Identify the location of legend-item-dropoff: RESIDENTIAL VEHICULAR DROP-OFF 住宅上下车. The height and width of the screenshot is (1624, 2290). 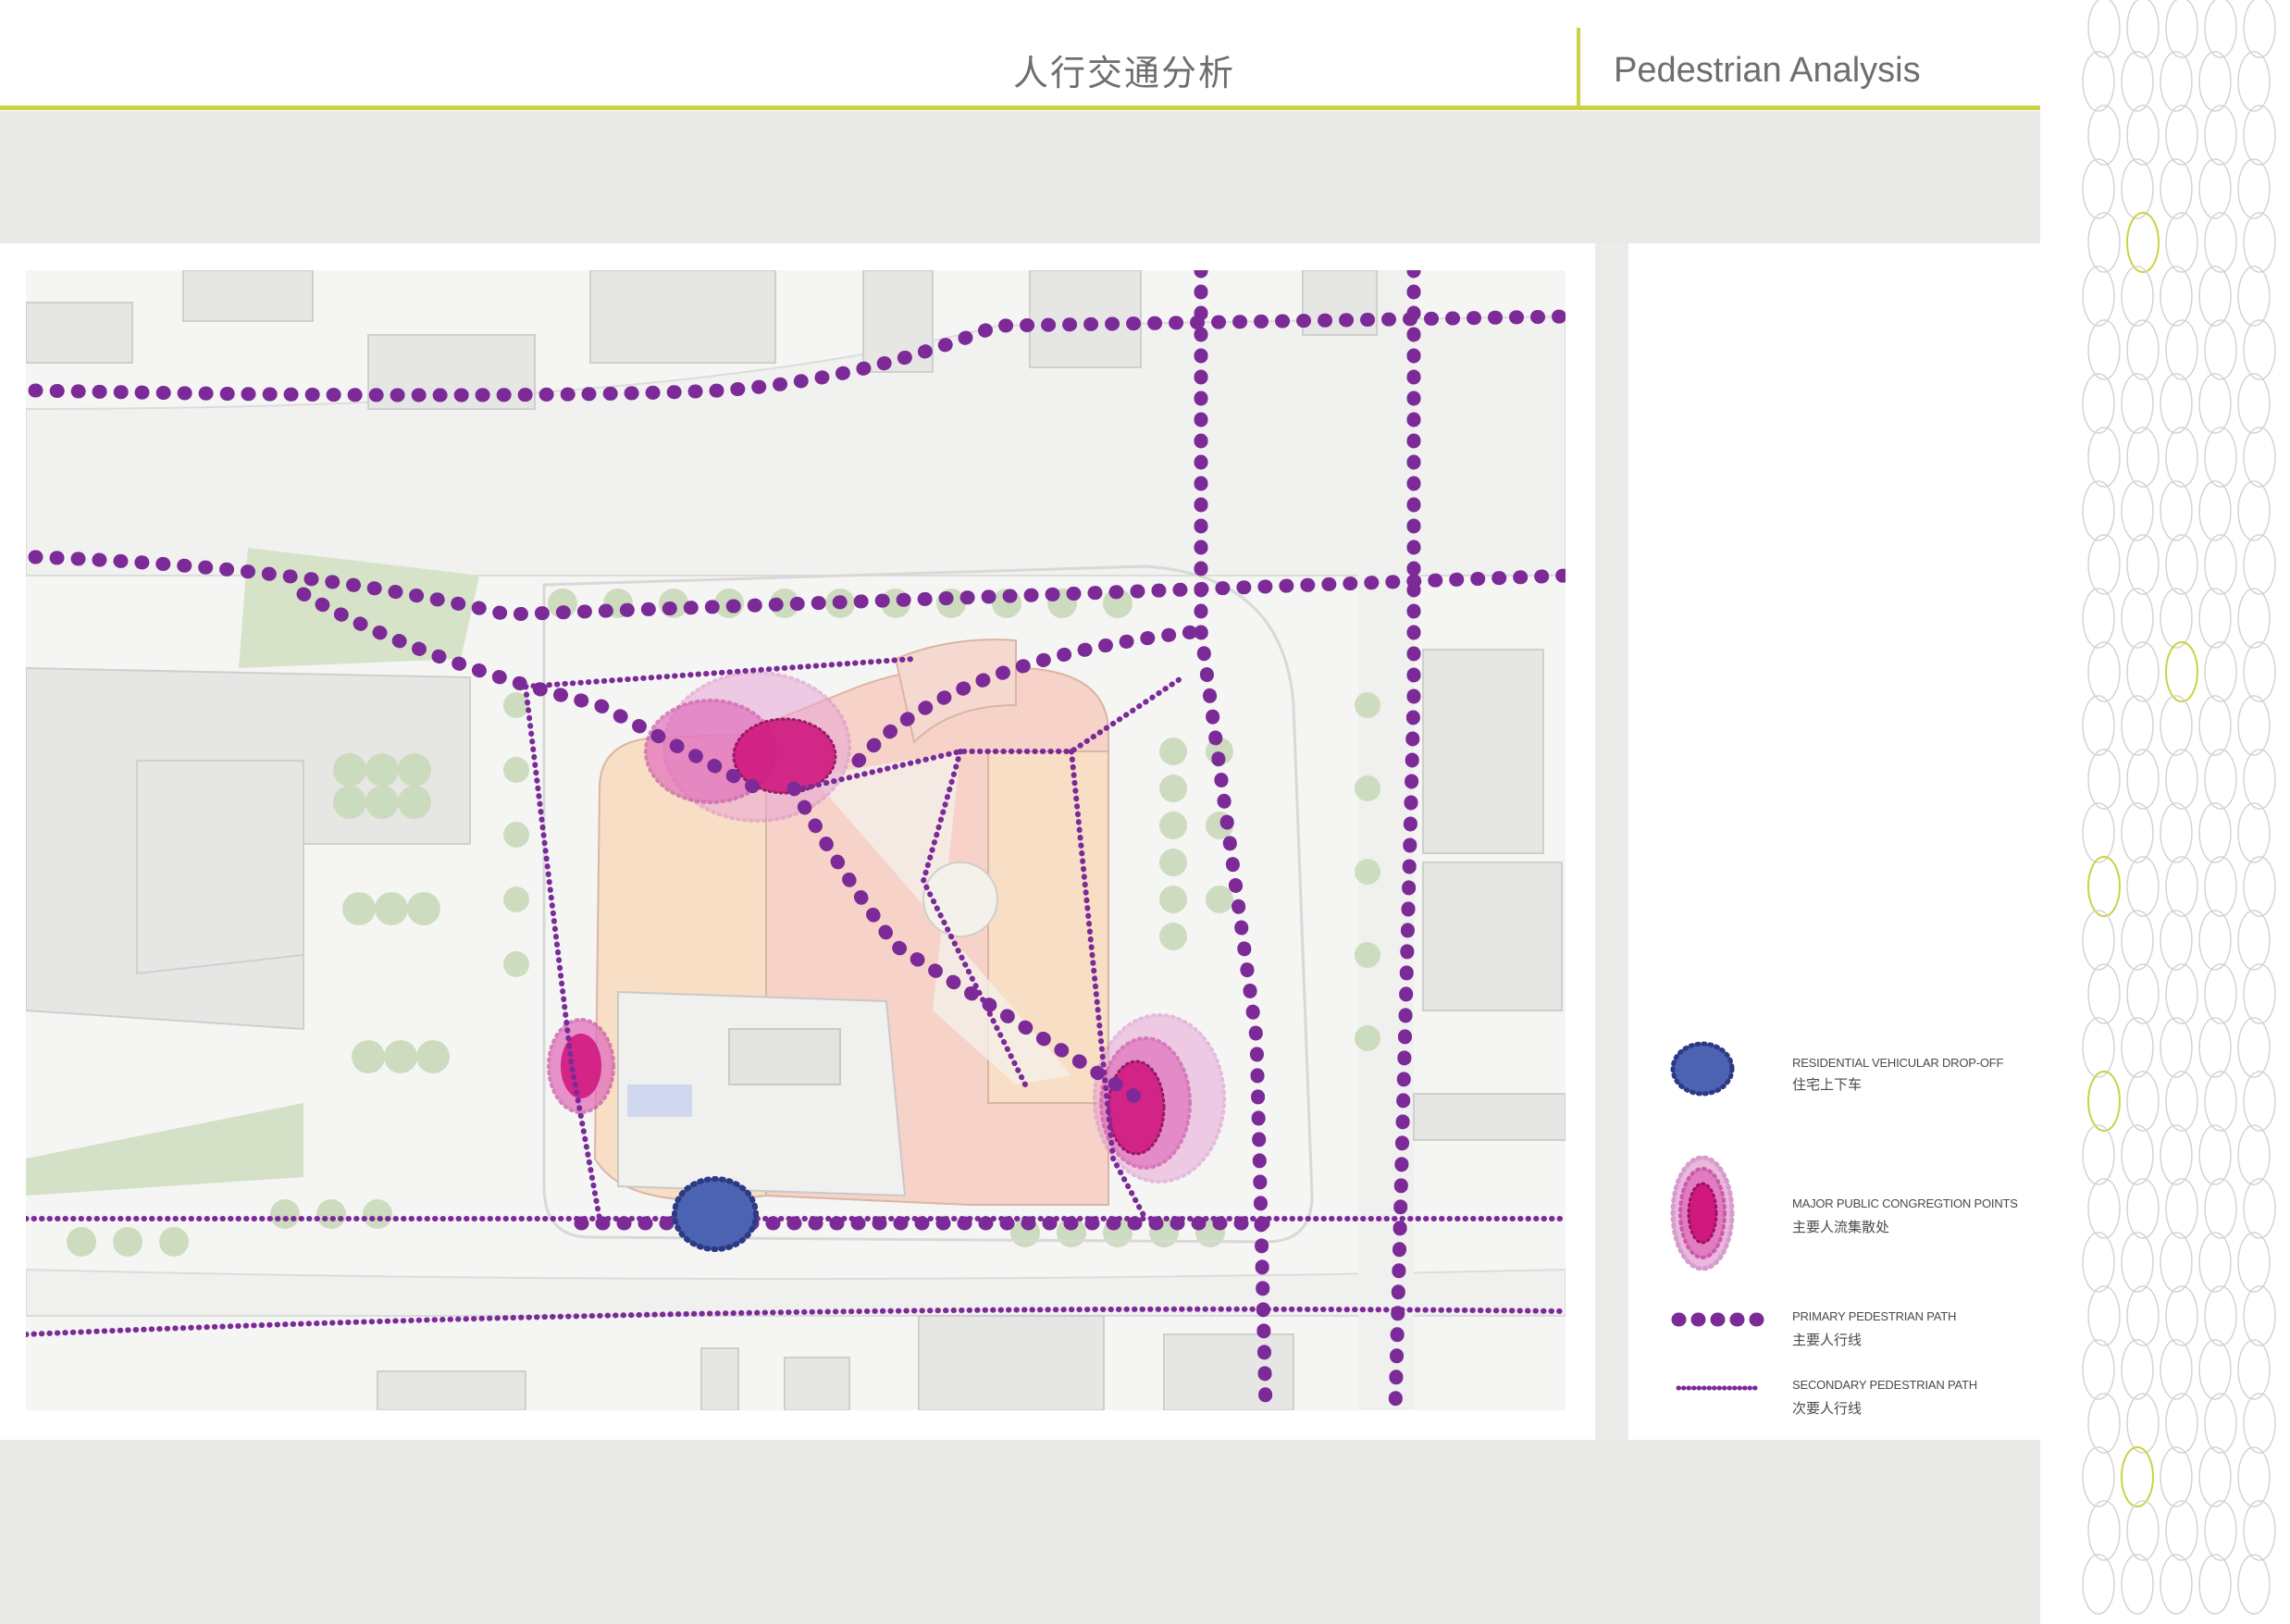
(1834, 1094).